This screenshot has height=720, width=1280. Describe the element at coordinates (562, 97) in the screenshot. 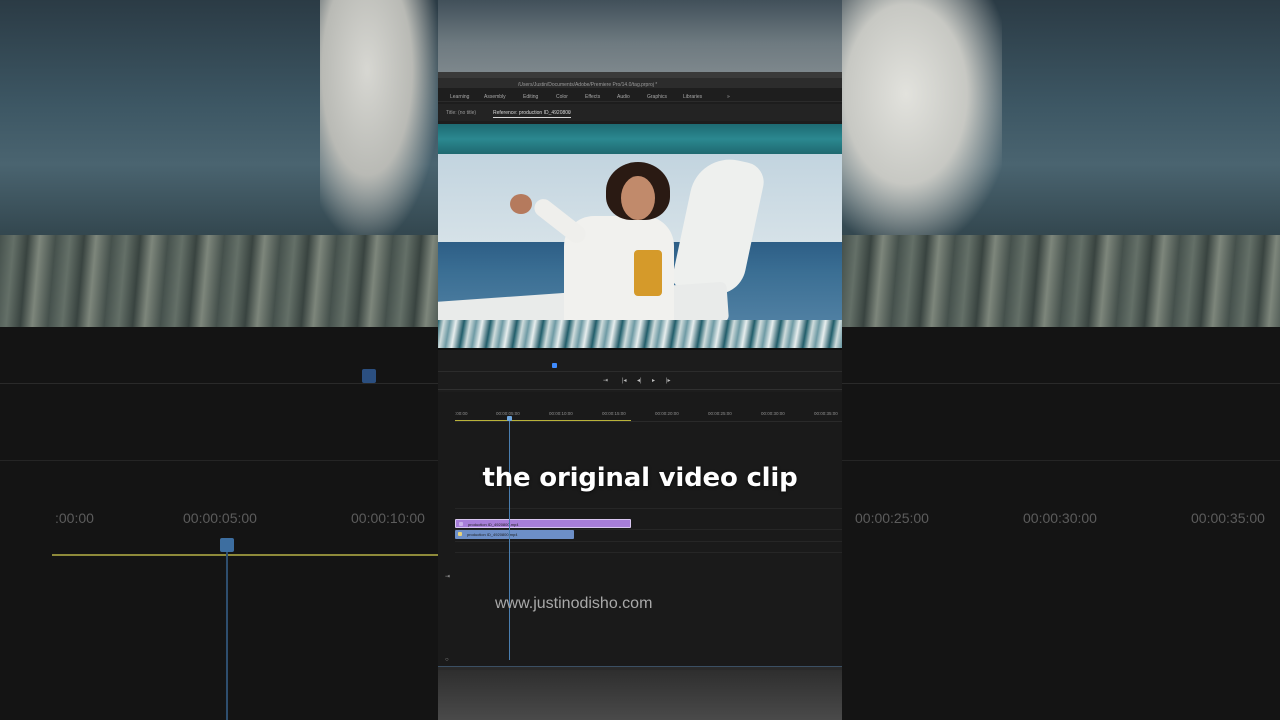

I see `workspace-tab-color: Color` at that location.